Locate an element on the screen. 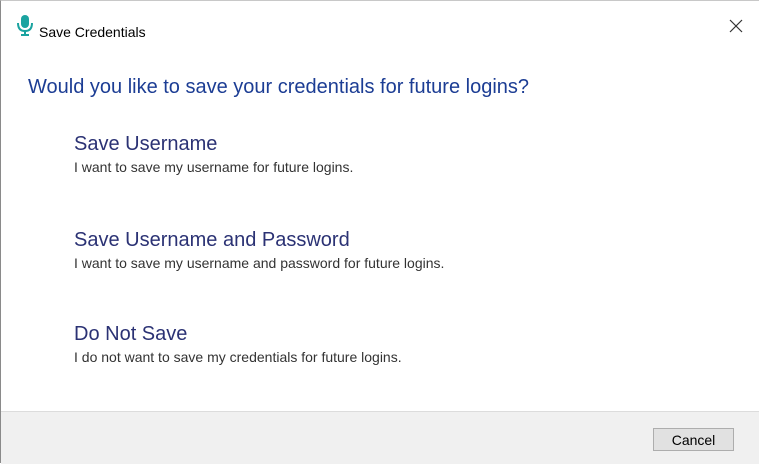 This screenshot has width=760, height=464. title-bar: Save Credentials is located at coordinates (380, 22).